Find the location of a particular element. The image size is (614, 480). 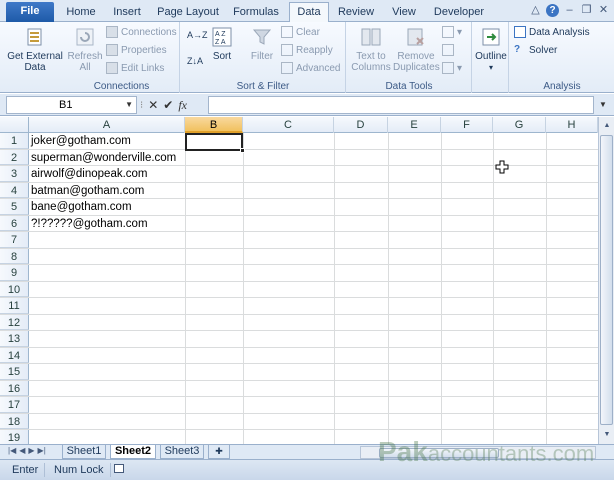

tab-data: Data is located at coordinates (309, 12).